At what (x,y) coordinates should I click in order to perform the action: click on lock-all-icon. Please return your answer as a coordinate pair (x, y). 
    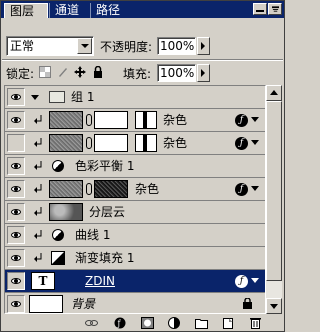
    Looking at the image, I should click on (98, 72).